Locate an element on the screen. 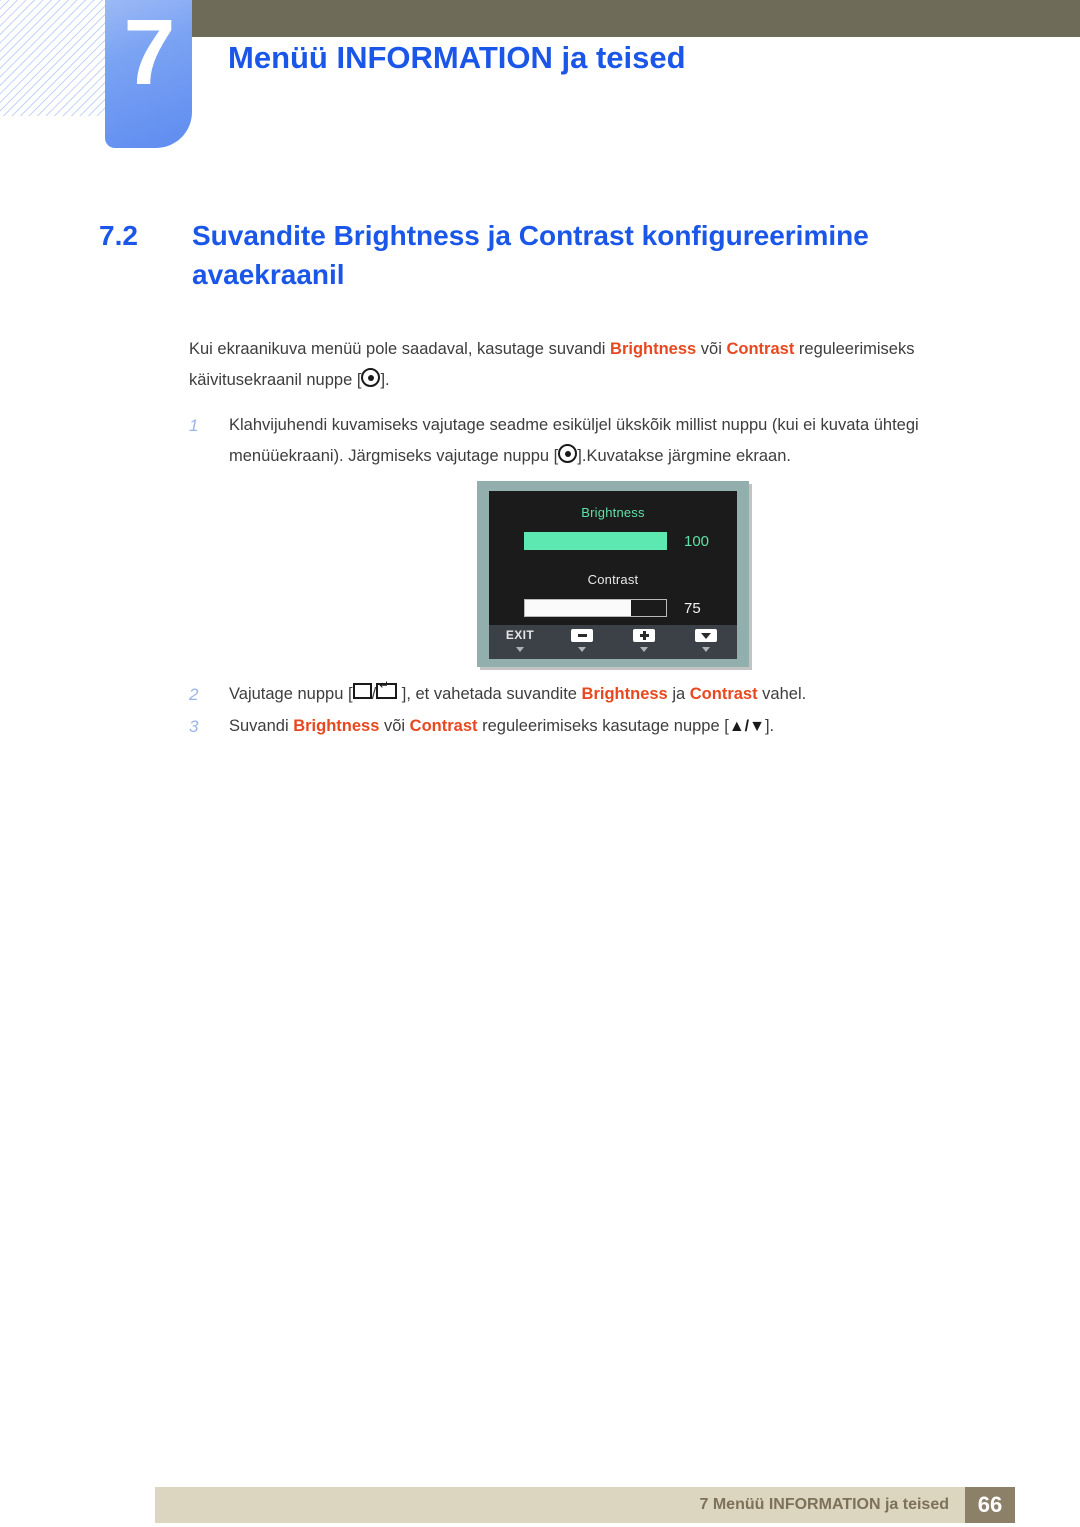  osd-illustration: Brightness 100 Contrast 75 EXIT is located at coordinates (614, 575).